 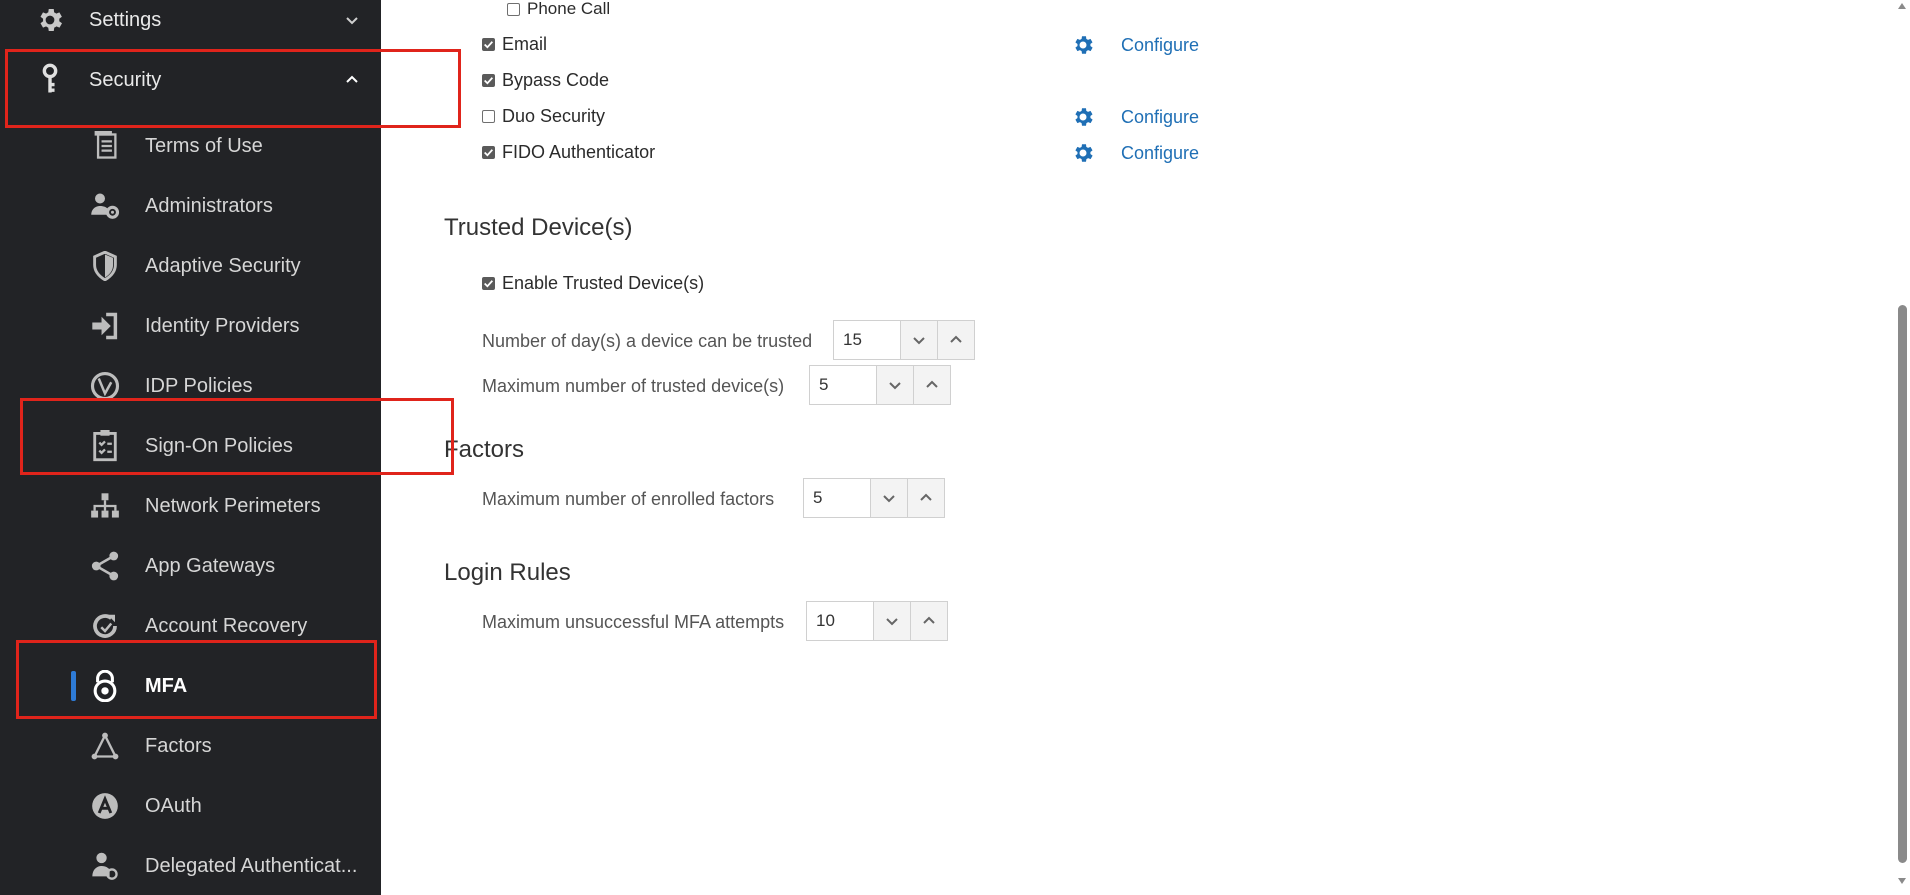 What do you see at coordinates (1902, 881) in the screenshot?
I see `scroll-down-arrow` at bounding box center [1902, 881].